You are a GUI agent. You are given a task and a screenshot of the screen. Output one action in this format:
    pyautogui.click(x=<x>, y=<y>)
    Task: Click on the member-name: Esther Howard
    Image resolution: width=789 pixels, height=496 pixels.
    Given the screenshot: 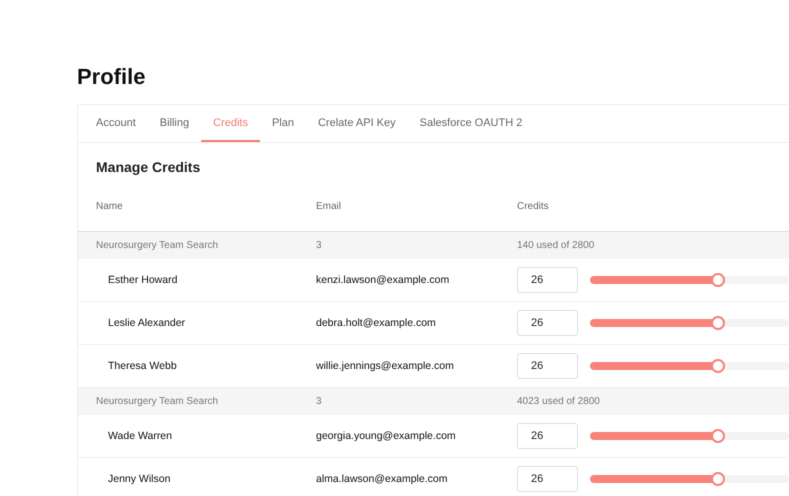 What is the action you would take?
    pyautogui.click(x=143, y=280)
    